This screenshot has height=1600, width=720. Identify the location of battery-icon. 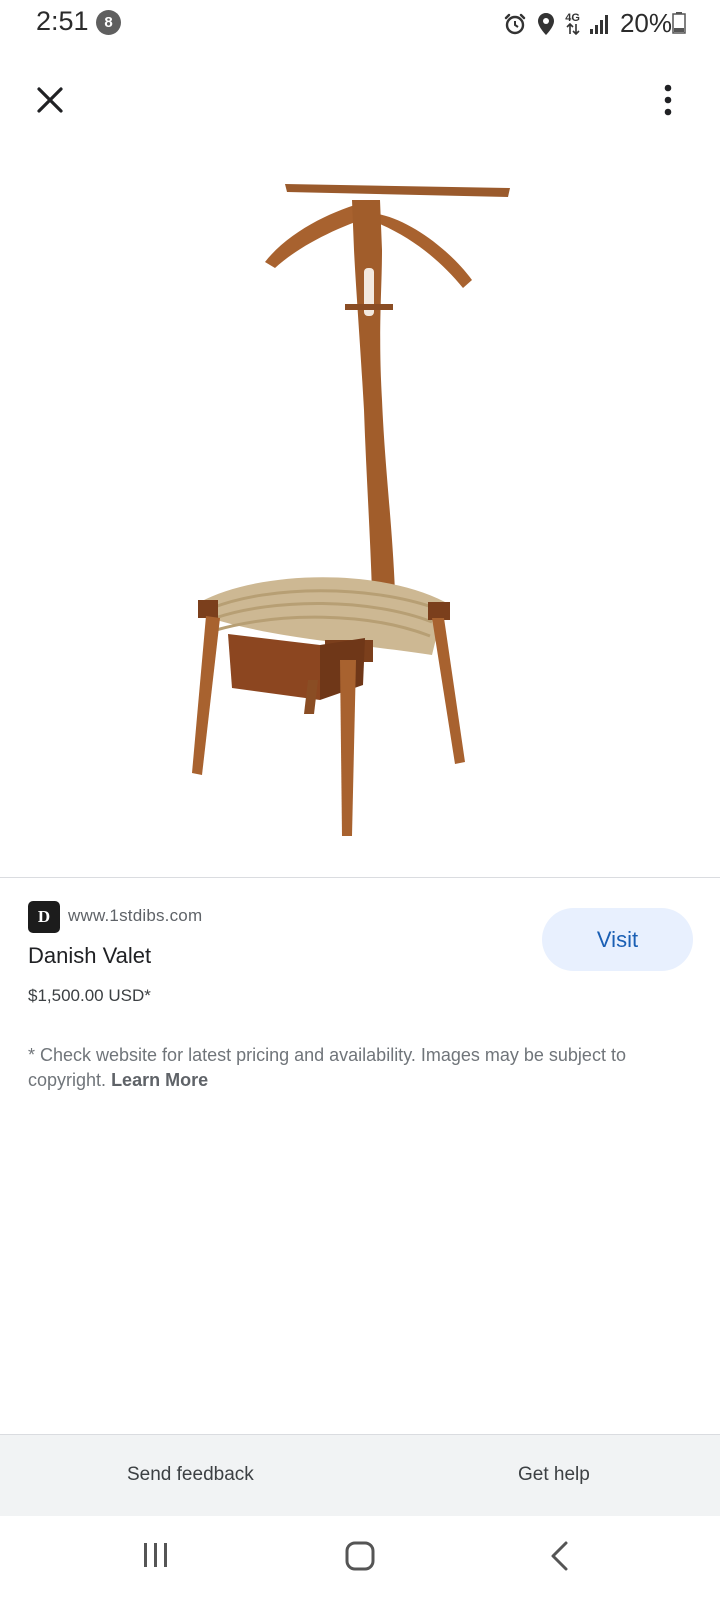
(679, 25).